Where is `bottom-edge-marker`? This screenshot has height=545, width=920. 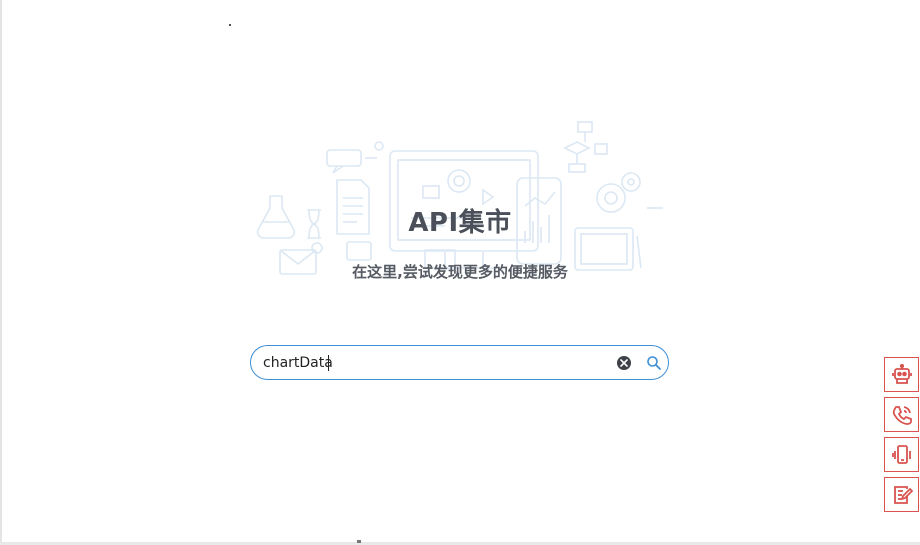
bottom-edge-marker is located at coordinates (359, 541).